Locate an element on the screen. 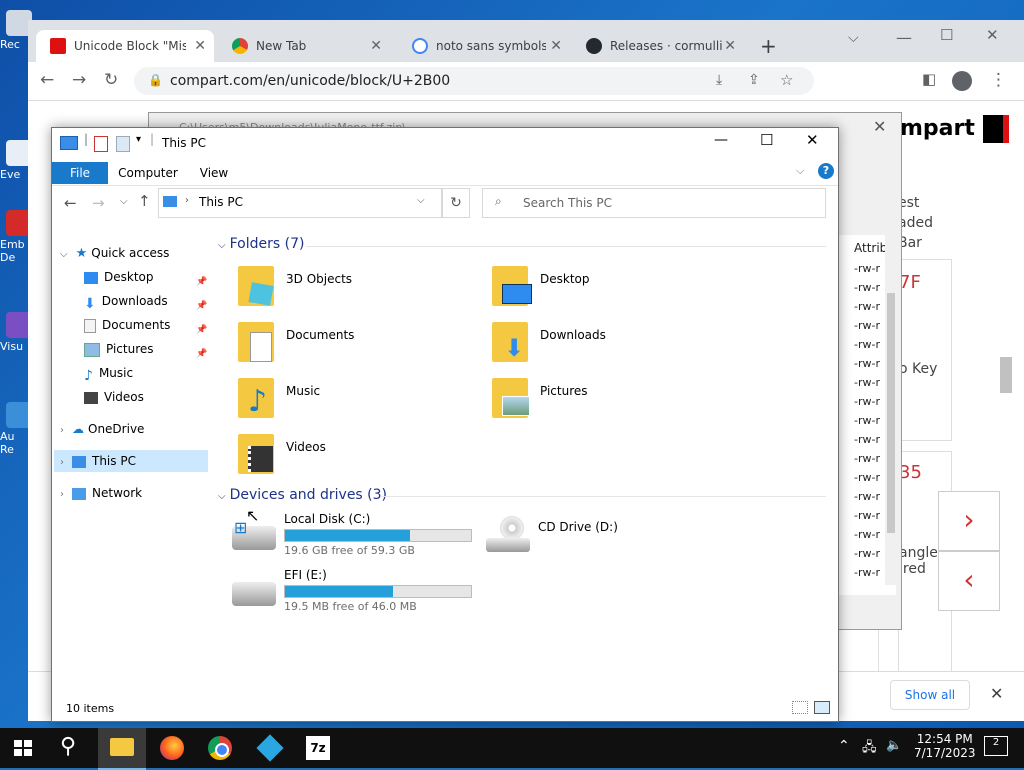  network-status-icon: 🖧 is located at coordinates (869, 749).